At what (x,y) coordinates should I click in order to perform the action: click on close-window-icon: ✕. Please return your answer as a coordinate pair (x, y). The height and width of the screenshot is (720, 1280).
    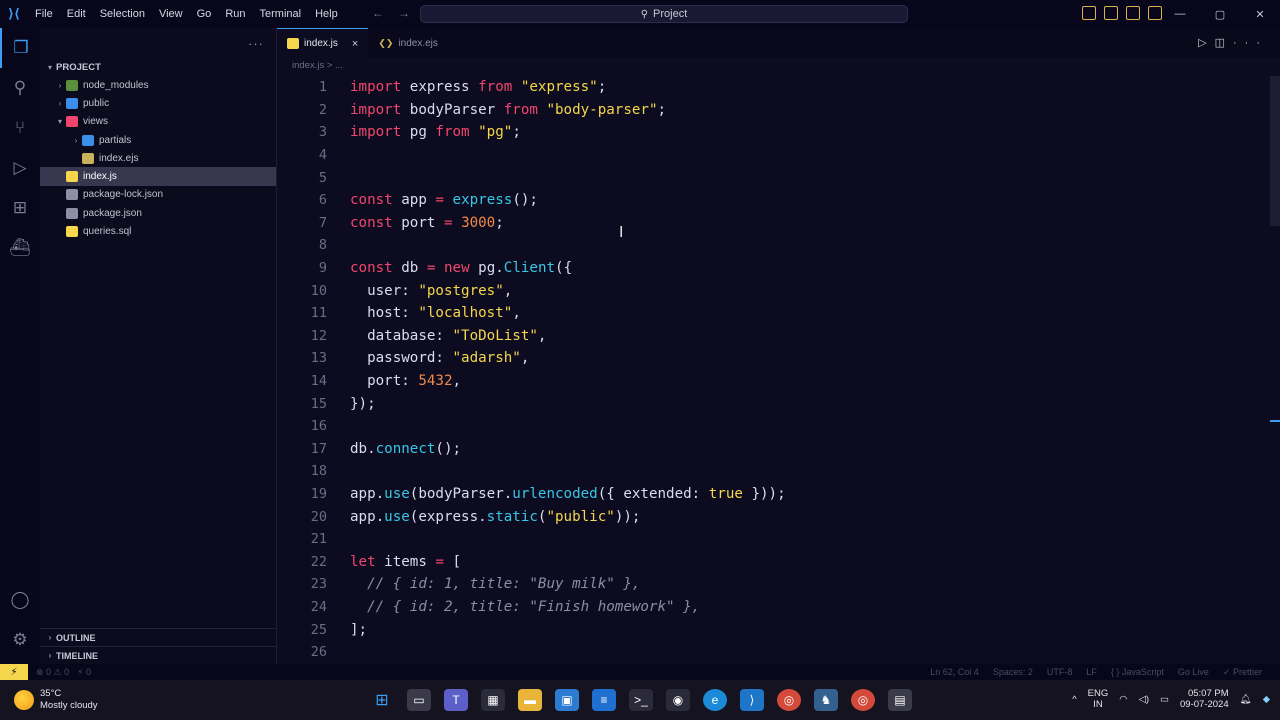
    Looking at the image, I should click on (1260, 14).